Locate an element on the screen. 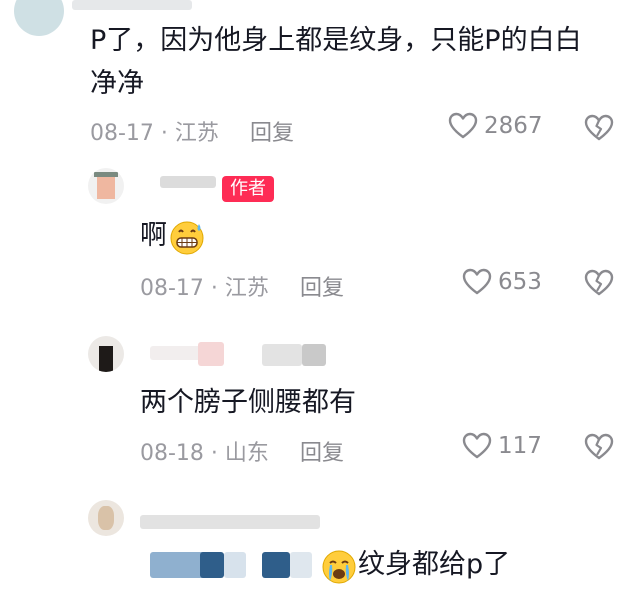  comment-text: 啊 is located at coordinates (153, 235).